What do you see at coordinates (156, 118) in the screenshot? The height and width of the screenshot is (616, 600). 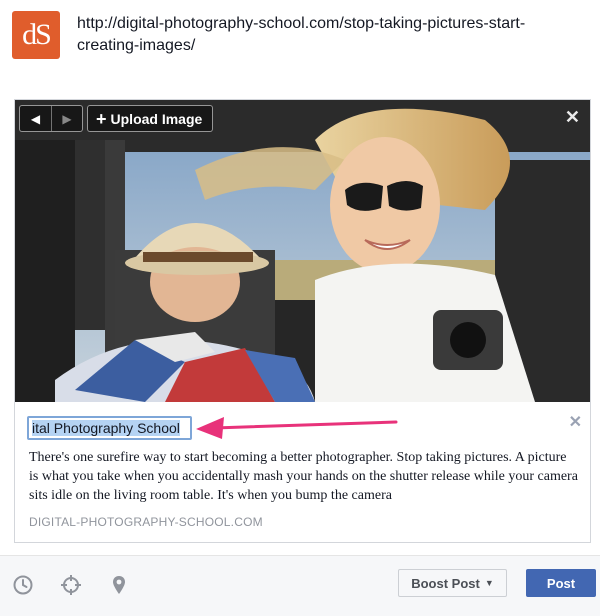 I see `upload-image-label: Upload Image` at bounding box center [156, 118].